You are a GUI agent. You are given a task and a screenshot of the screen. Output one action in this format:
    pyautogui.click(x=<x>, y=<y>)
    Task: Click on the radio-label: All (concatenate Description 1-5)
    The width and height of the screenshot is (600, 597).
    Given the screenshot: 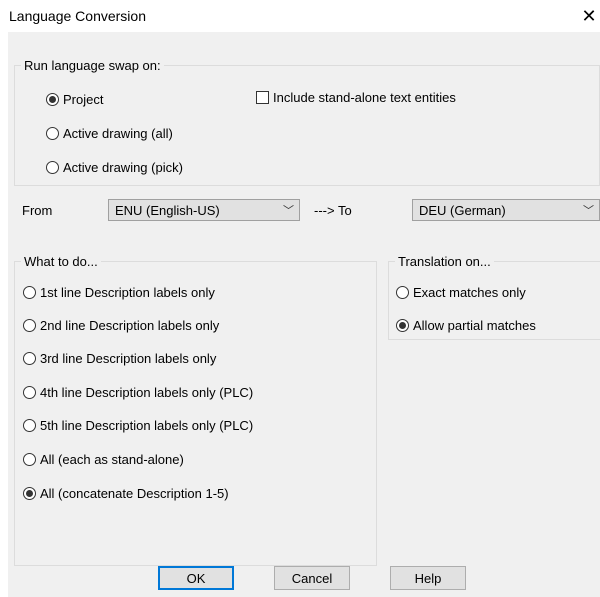 What is the action you would take?
    pyautogui.click(x=134, y=493)
    